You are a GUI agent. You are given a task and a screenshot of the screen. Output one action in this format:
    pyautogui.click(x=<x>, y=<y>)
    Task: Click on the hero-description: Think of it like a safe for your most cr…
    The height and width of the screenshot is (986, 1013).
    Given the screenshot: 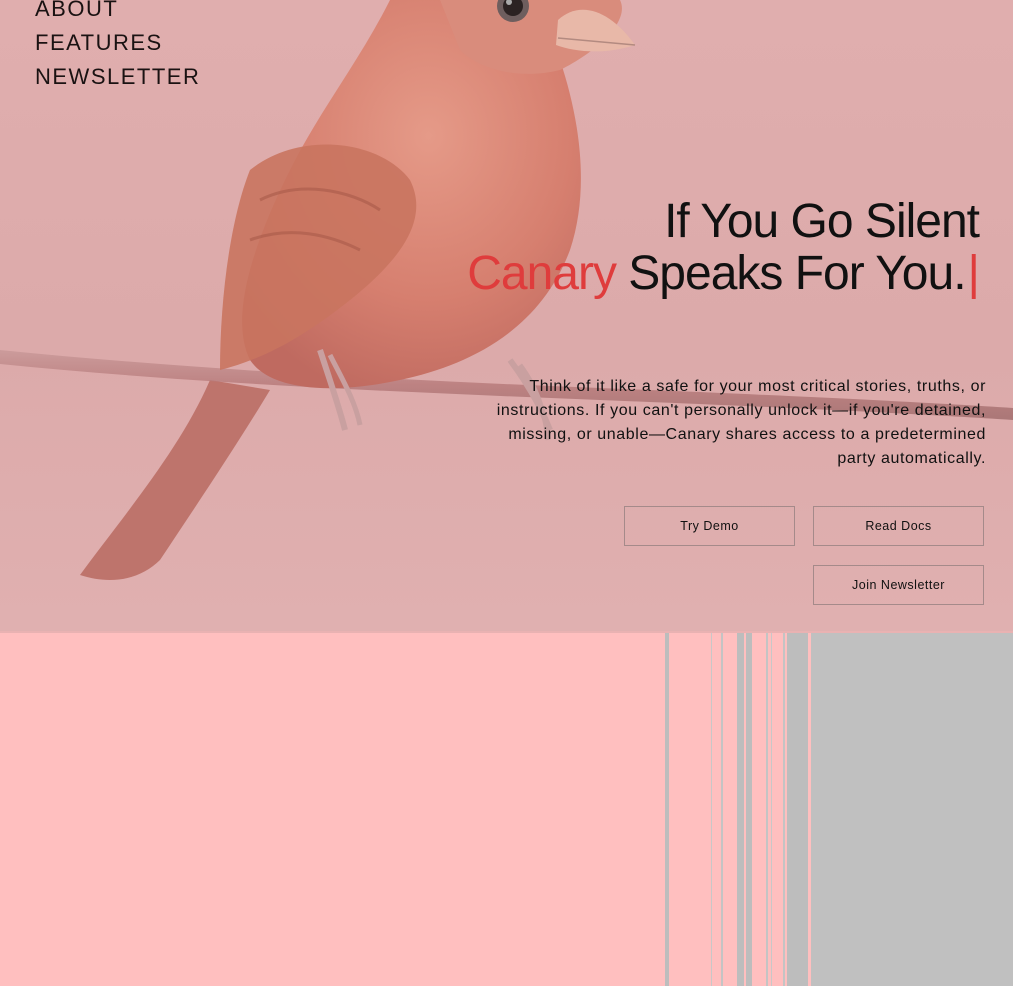 What is the action you would take?
    pyautogui.click(x=741, y=422)
    